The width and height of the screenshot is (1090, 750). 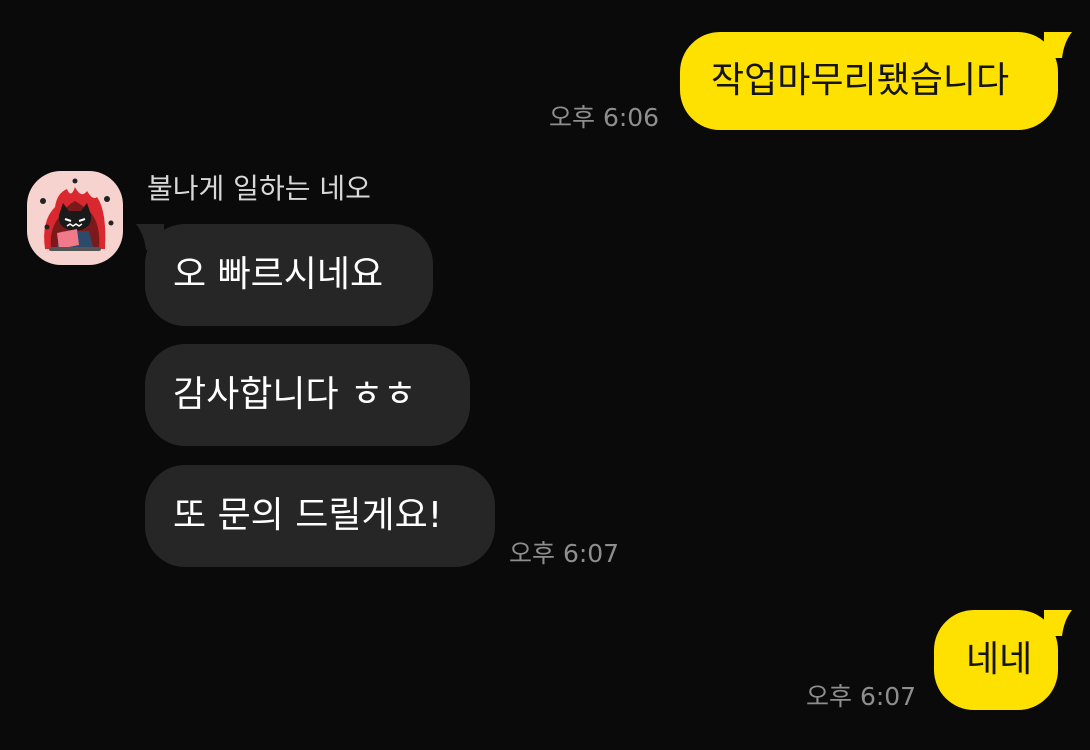 What do you see at coordinates (308, 515) in the screenshot?
I see `message-text: 또 문의 드릴게요!` at bounding box center [308, 515].